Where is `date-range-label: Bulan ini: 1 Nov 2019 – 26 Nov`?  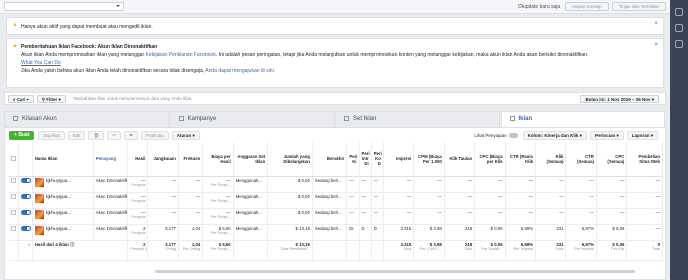 date-range-label: Bulan ini: 1 Nov 2019 – 26 Nov is located at coordinates (618, 99).